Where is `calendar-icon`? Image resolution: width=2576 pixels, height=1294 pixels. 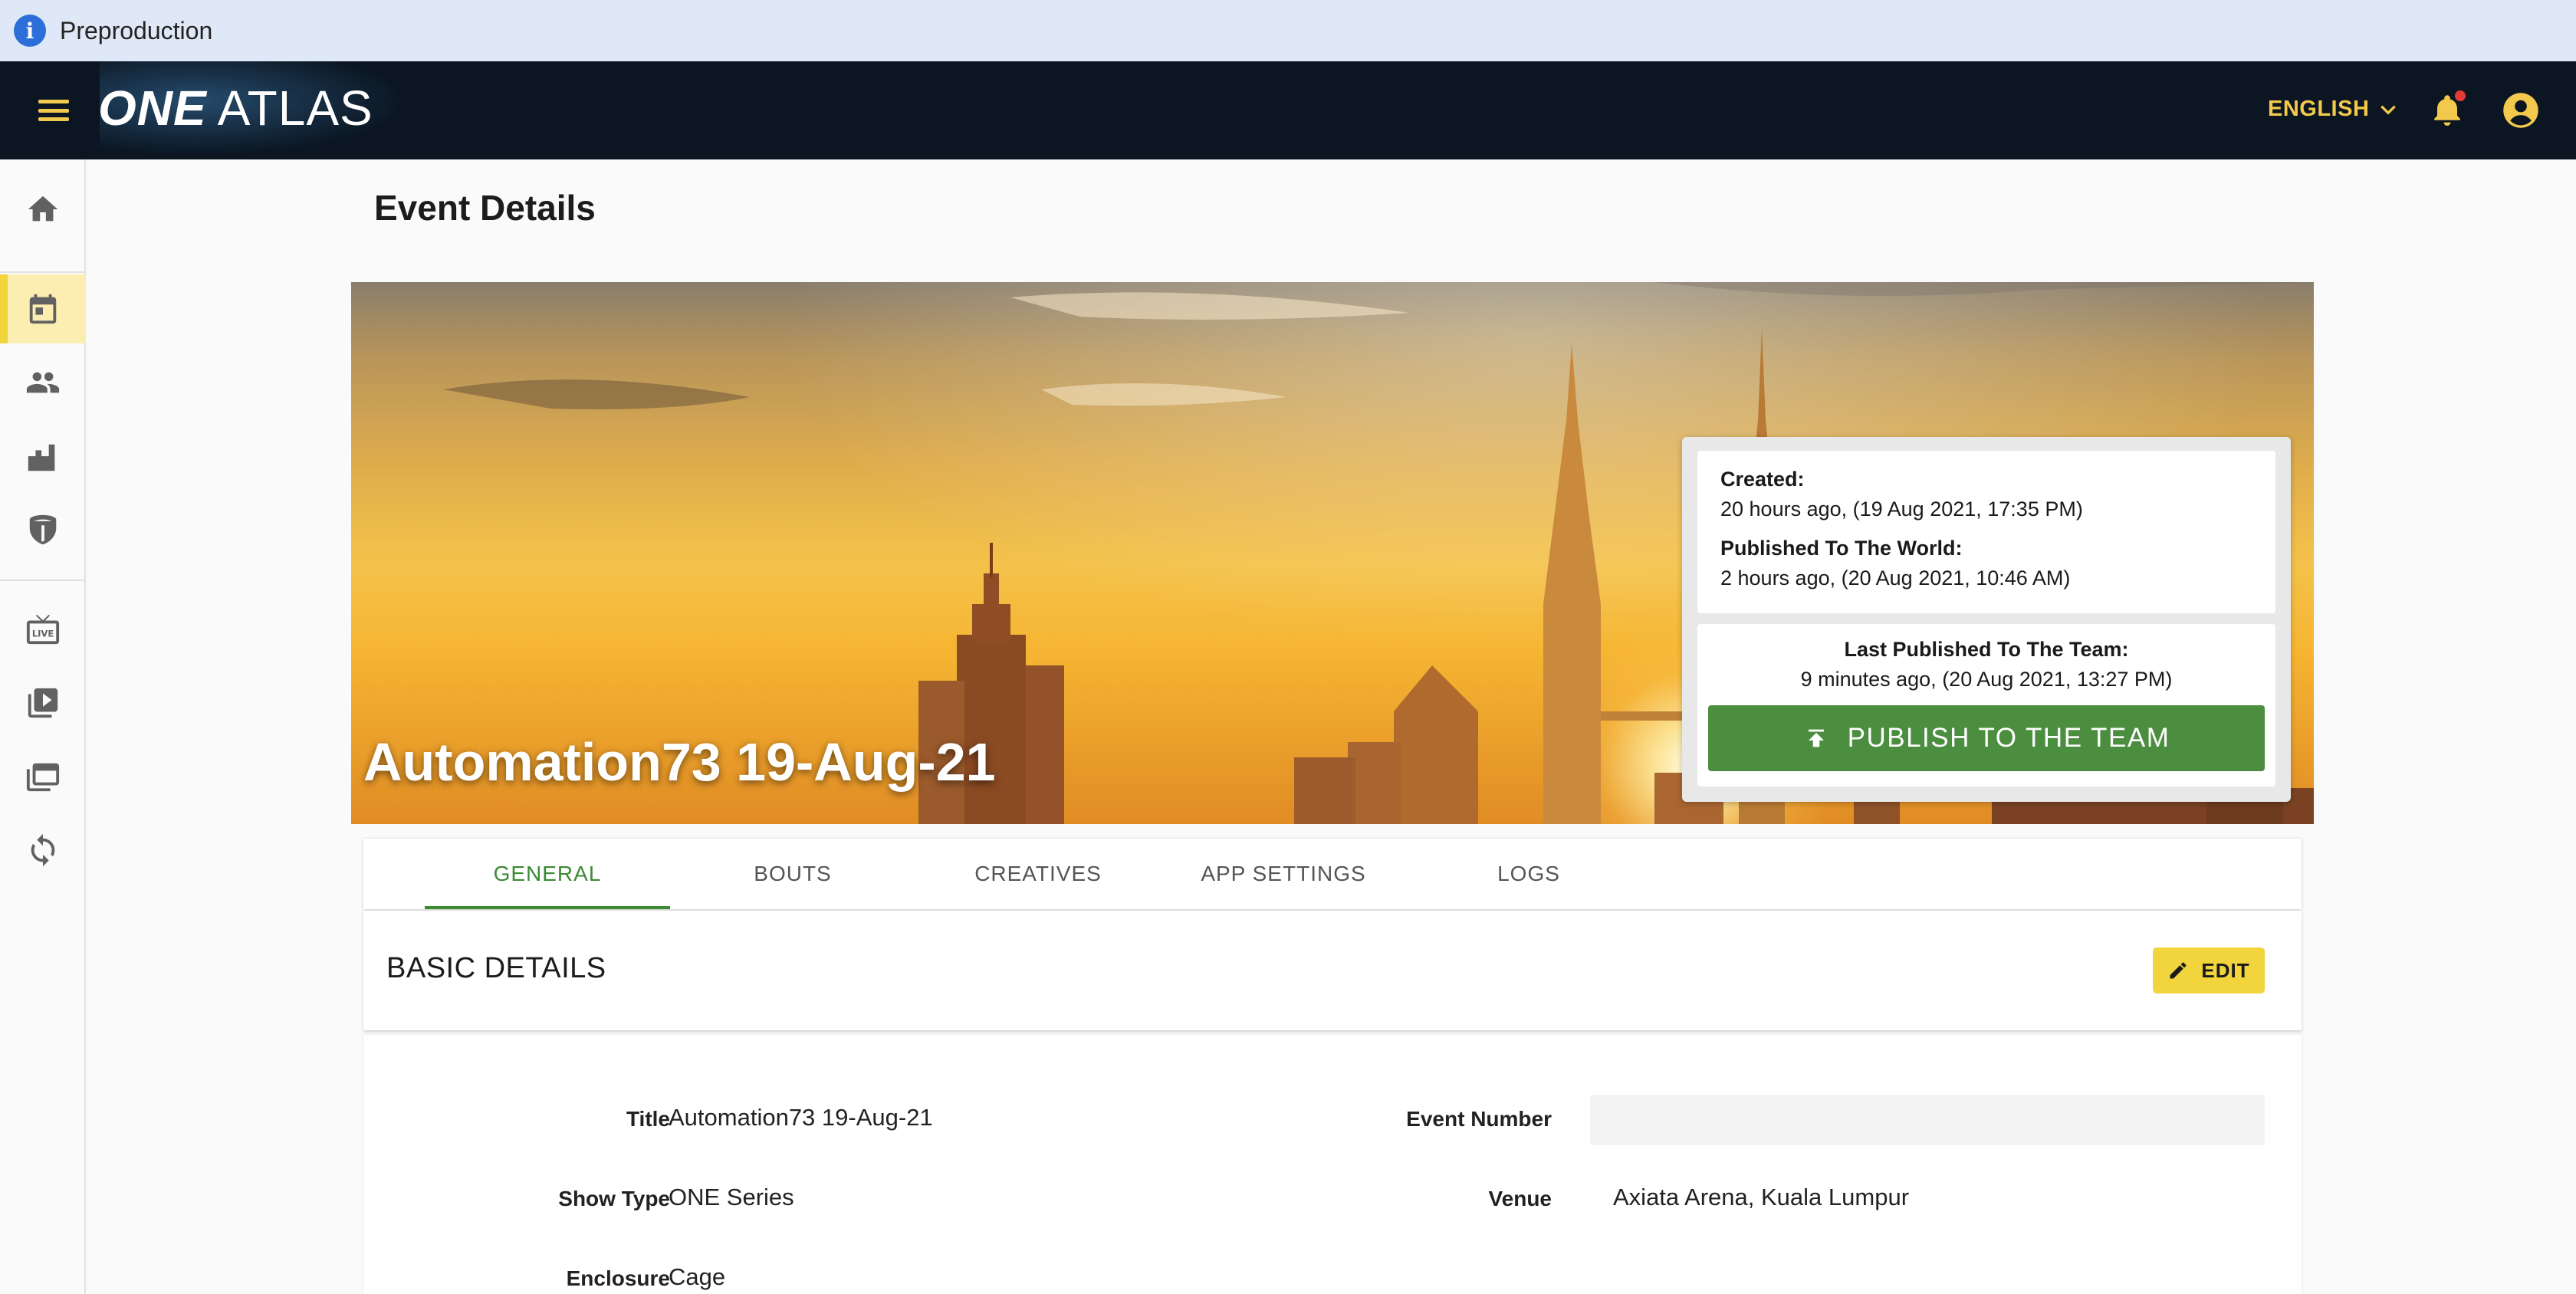 calendar-icon is located at coordinates (43, 309).